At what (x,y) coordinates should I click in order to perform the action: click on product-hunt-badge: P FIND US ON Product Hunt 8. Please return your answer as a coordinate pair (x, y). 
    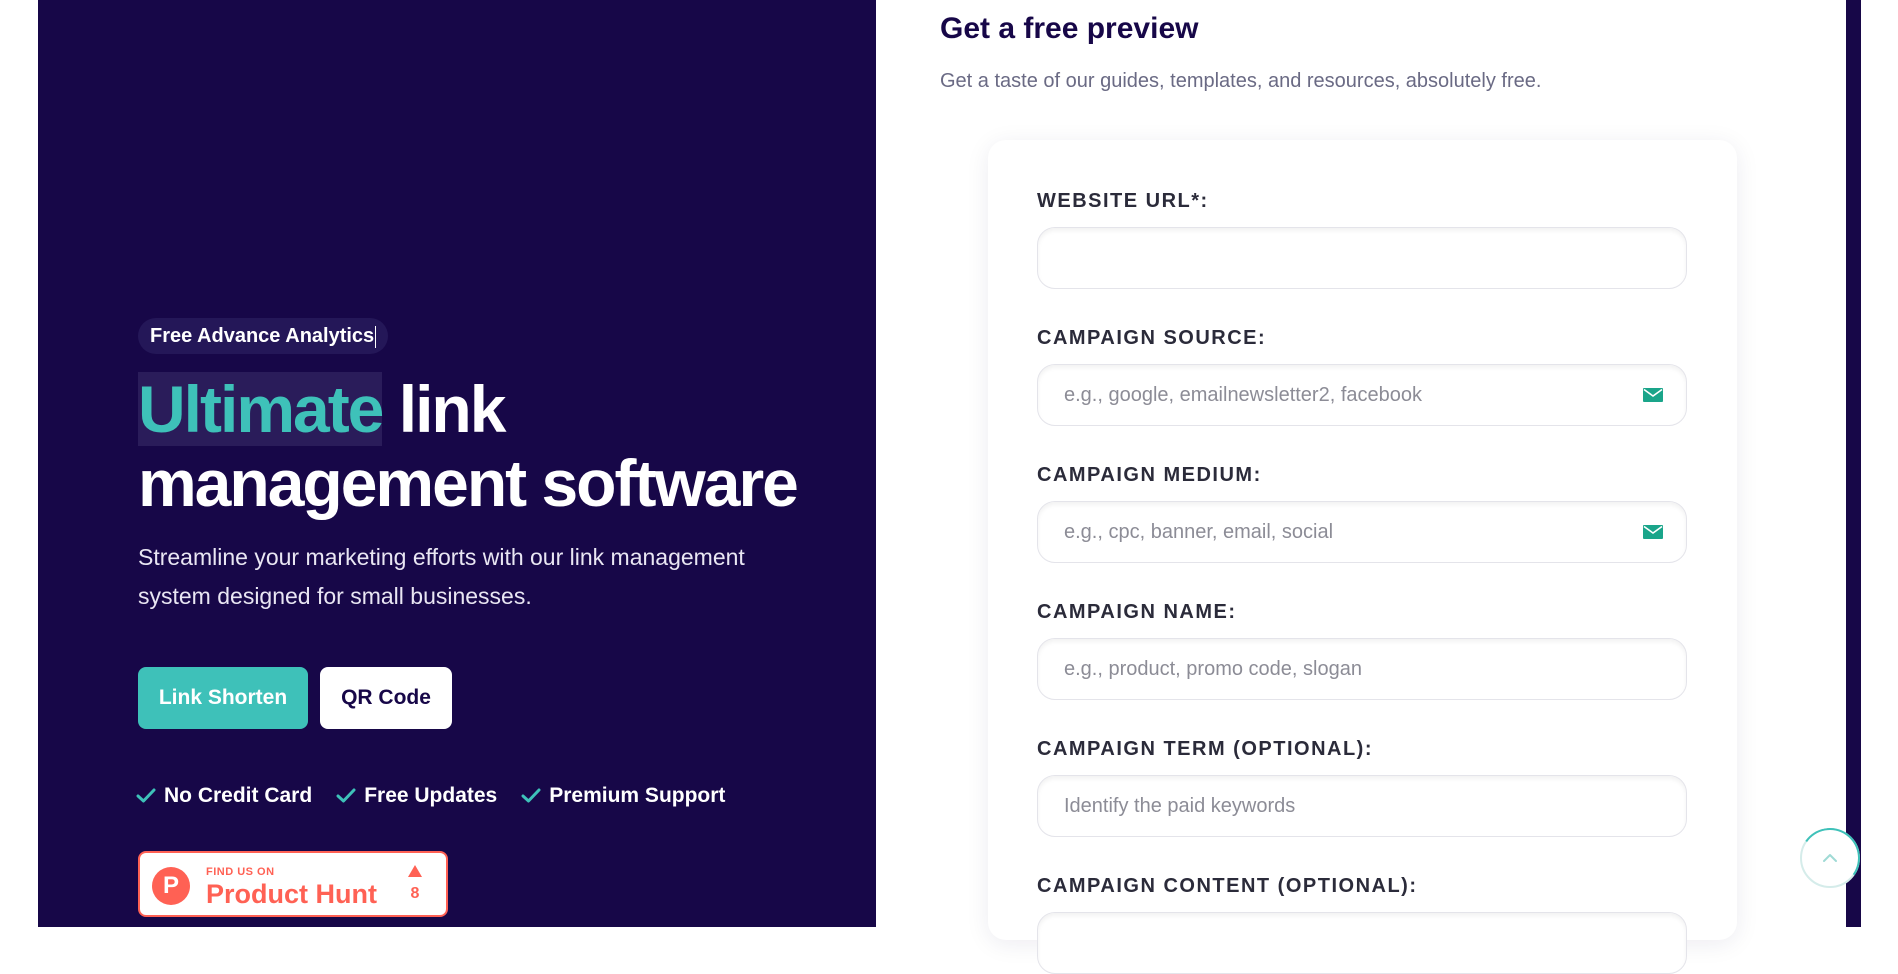
    Looking at the image, I should click on (293, 884).